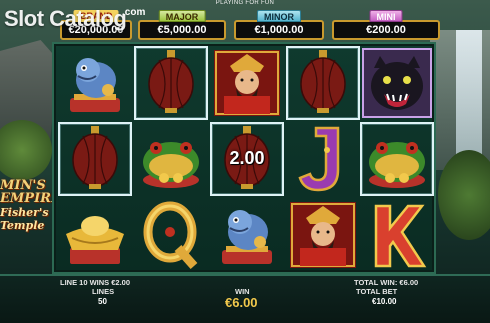  What do you see at coordinates (95, 282) in the screenshot?
I see `line-win-text: LINE 10 WINS €2.00` at bounding box center [95, 282].